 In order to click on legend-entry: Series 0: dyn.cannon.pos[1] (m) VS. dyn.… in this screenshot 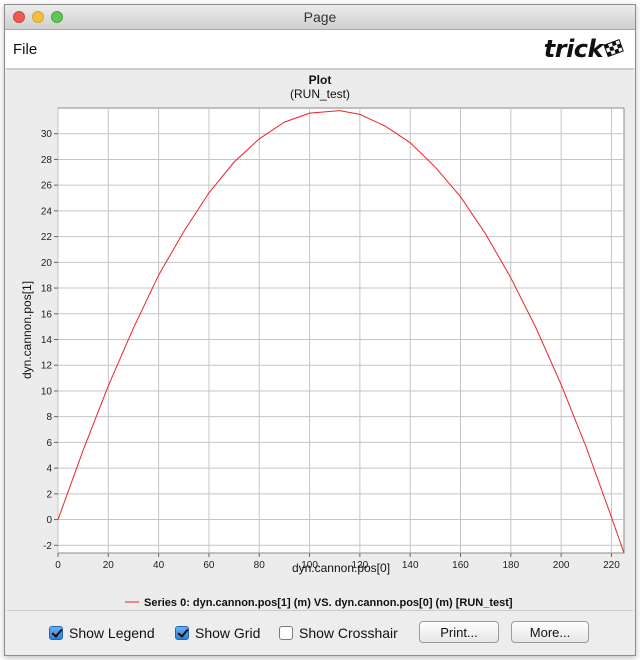, I will do `click(328, 603)`.